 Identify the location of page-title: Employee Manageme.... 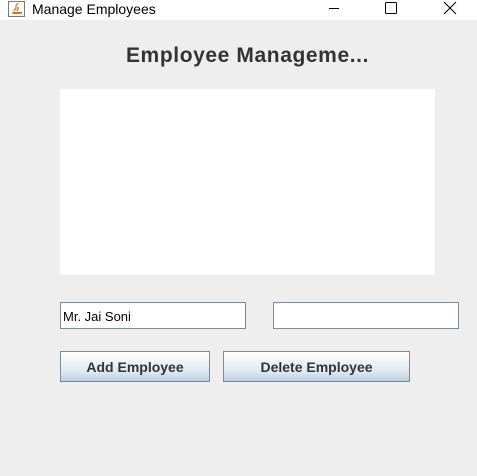
(247, 55).